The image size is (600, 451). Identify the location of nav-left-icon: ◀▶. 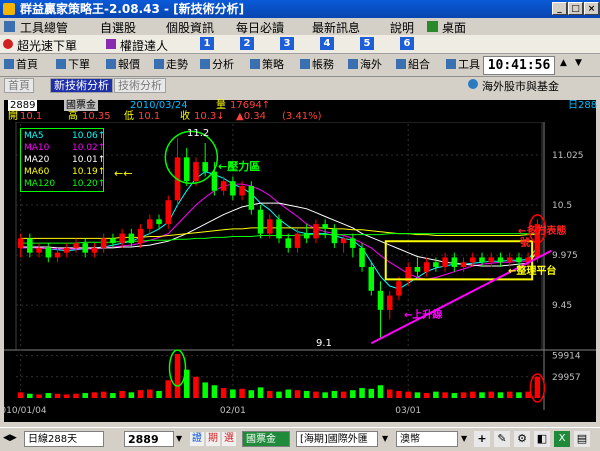
(10, 438).